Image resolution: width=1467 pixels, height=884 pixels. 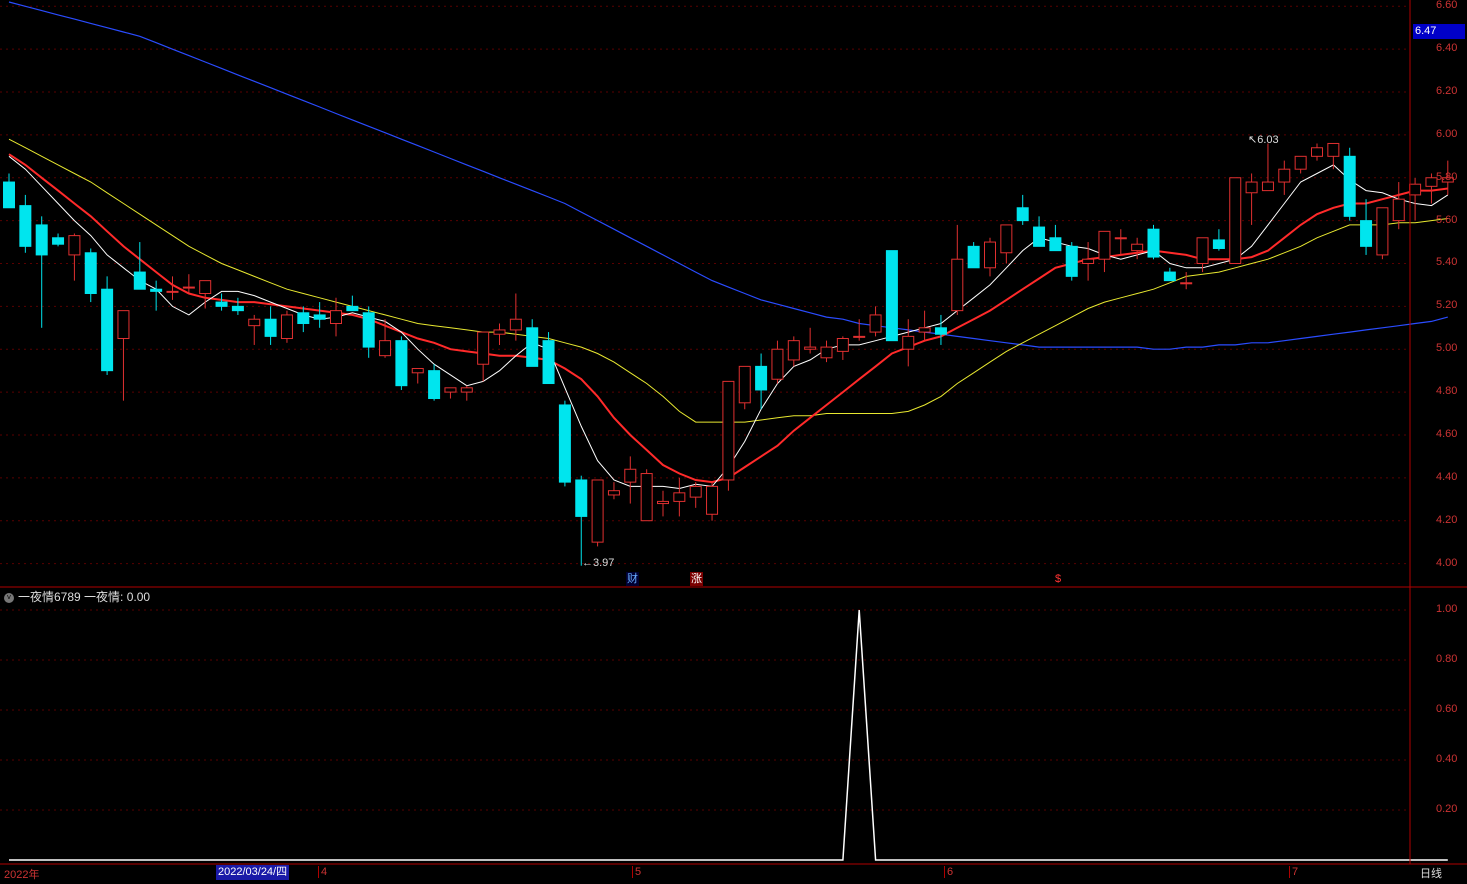 I want to click on event-mark: $, so click(x=1058, y=579).